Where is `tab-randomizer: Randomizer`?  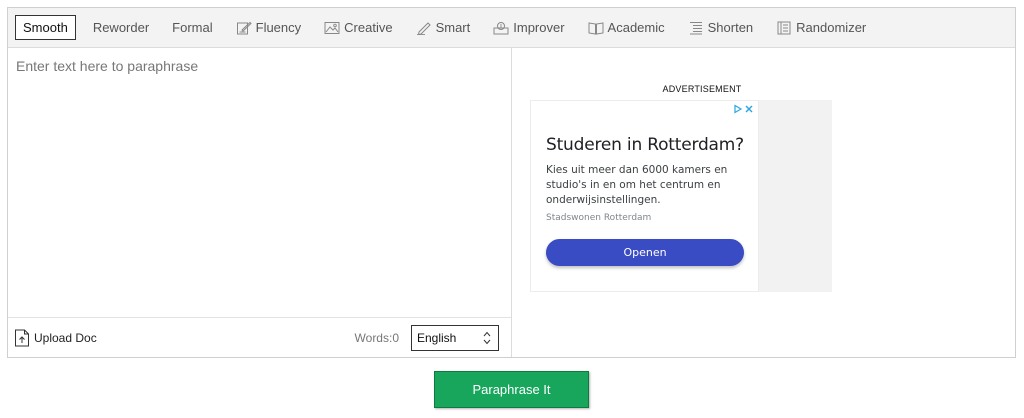
tab-randomizer: Randomizer is located at coordinates (821, 27).